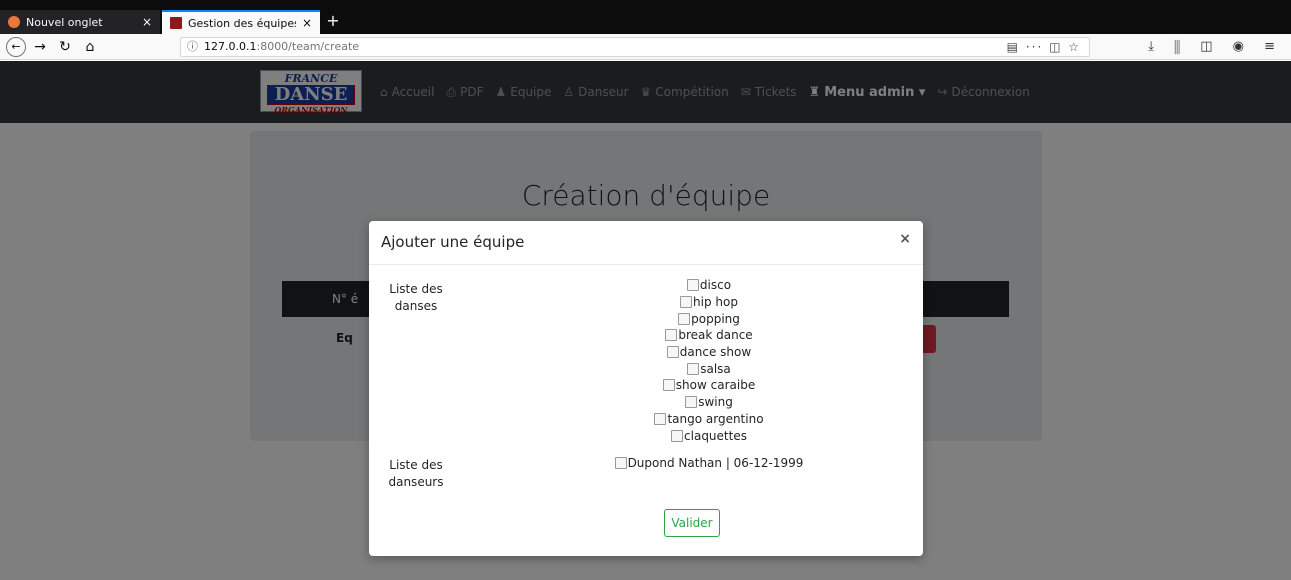  What do you see at coordinates (646, 243) in the screenshot?
I see `modal-header: Ajouter une équipe ×` at bounding box center [646, 243].